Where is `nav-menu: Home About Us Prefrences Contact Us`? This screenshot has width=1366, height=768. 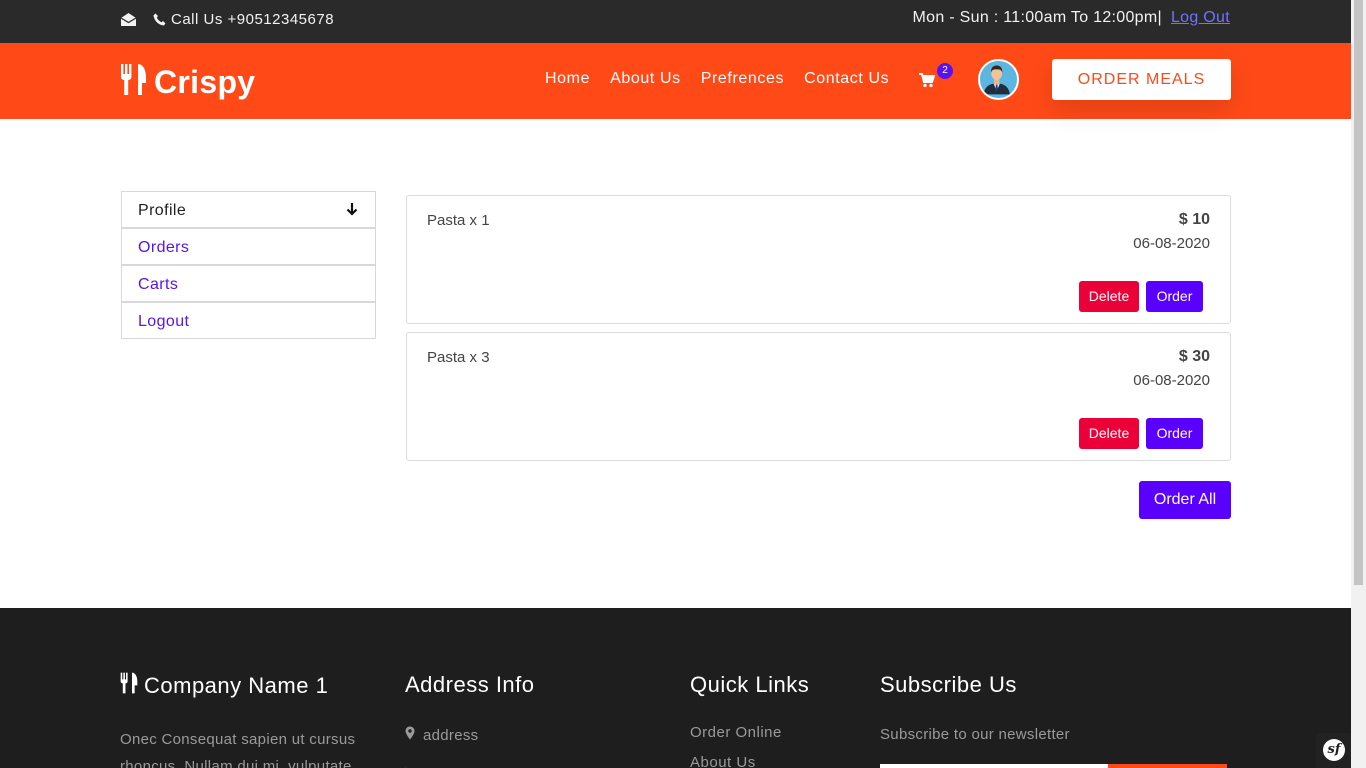
nav-menu: Home About Us Prefrences Contact Us is located at coordinates (727, 79).